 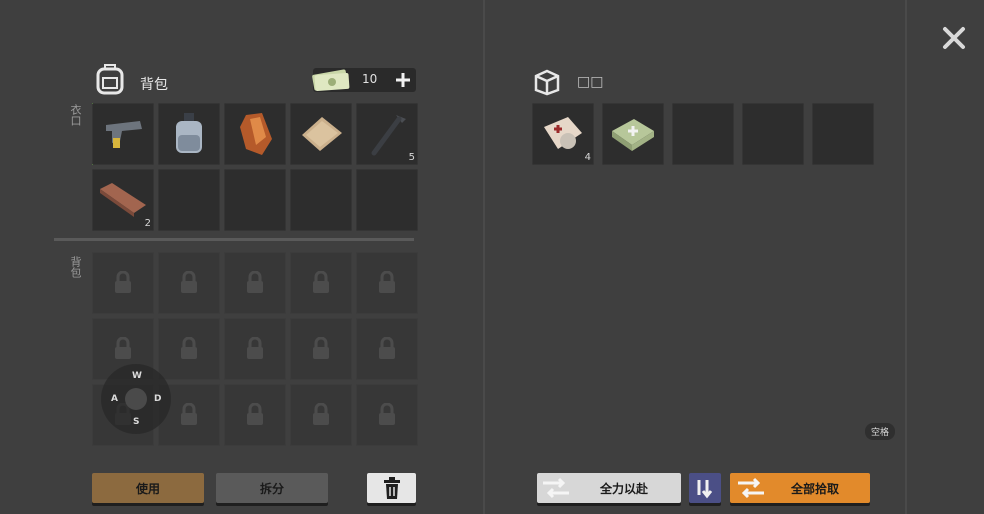 I want to click on currency-amount: 10, so click(x=370, y=79).